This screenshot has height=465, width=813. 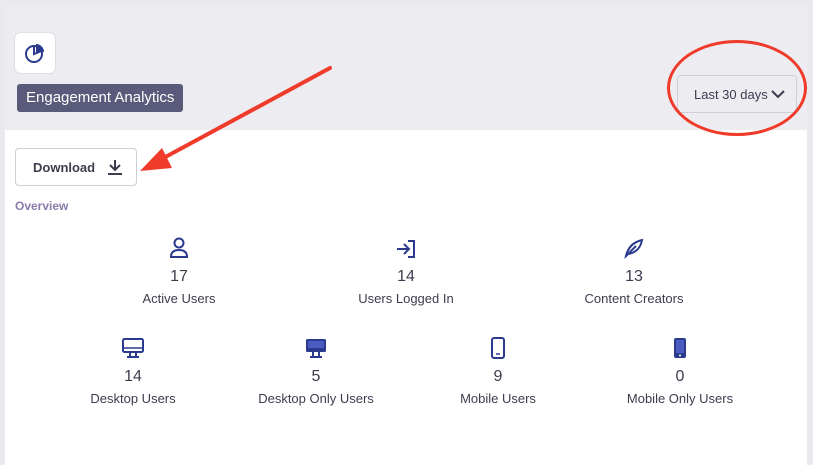 I want to click on stat-label: Active Users, so click(x=179, y=298).